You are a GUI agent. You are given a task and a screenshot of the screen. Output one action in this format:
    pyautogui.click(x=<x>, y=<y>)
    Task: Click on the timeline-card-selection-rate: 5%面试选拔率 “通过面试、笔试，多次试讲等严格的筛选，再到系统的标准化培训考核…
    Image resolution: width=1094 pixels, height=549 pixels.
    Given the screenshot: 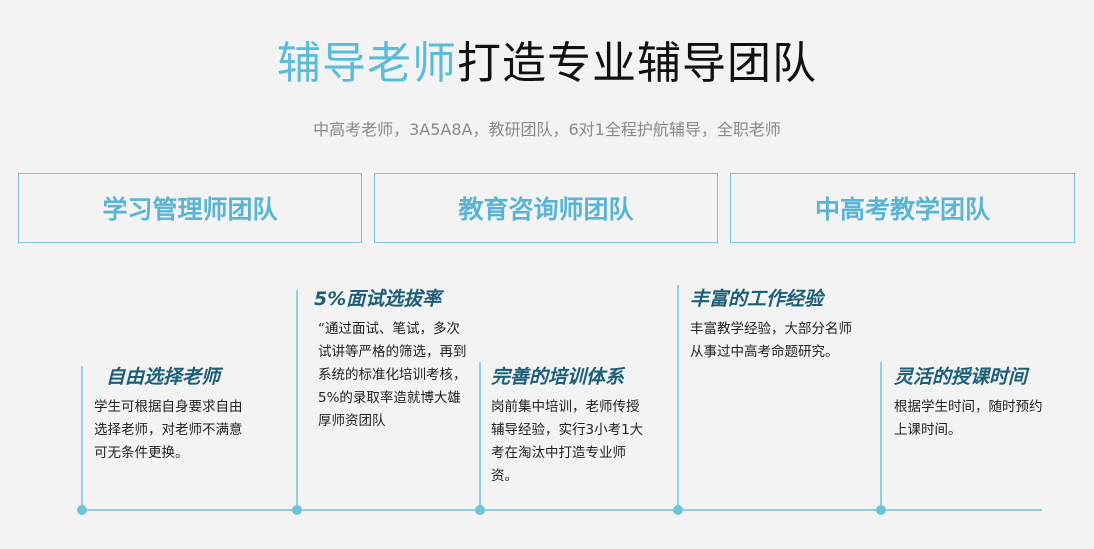 What is the action you would take?
    pyautogui.click(x=390, y=359)
    